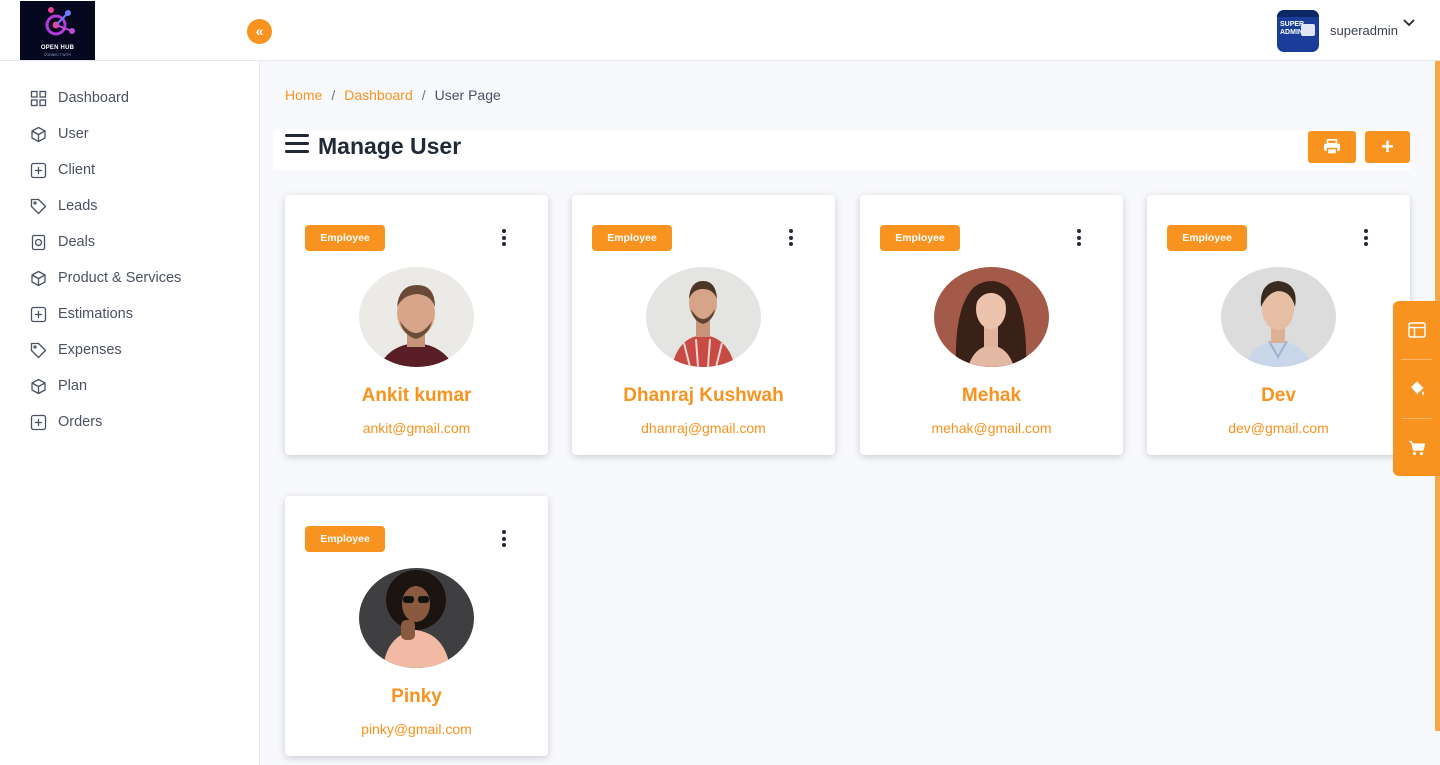  I want to click on sidebar-item-estimations: Estimations, so click(81, 314).